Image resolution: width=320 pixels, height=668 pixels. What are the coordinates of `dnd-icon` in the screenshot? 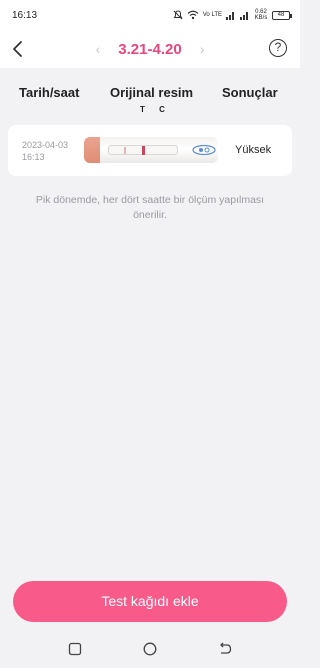 It's located at (178, 15).